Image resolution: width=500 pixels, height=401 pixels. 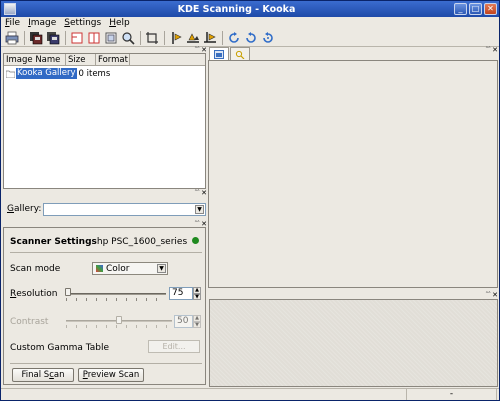 What do you see at coordinates (460, 9) in the screenshot?
I see `minimize-button: _` at bounding box center [460, 9].